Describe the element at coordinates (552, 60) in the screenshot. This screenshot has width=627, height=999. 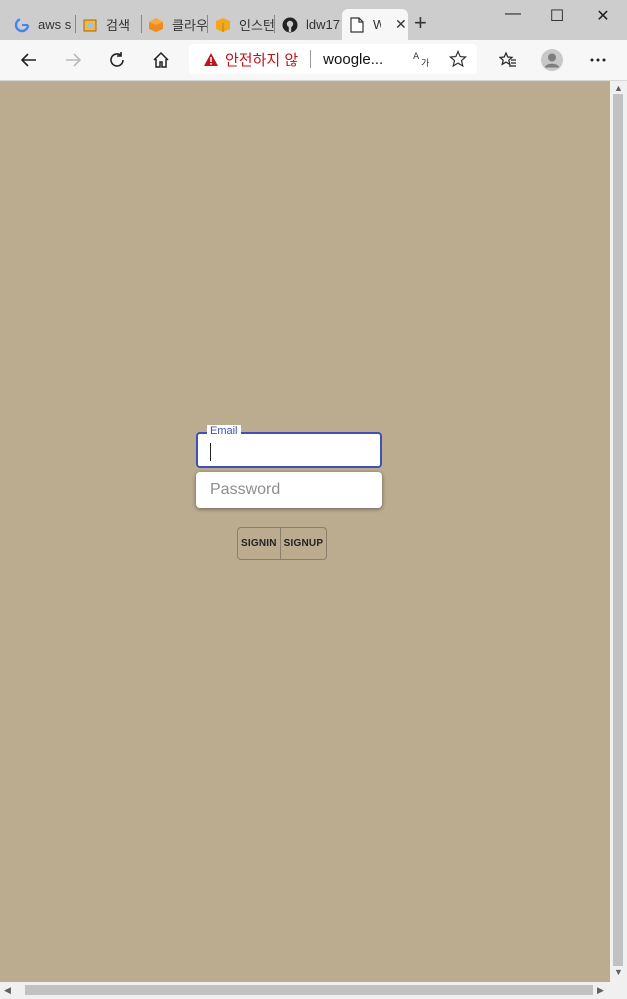
I see `profile-avatar-icon` at that location.